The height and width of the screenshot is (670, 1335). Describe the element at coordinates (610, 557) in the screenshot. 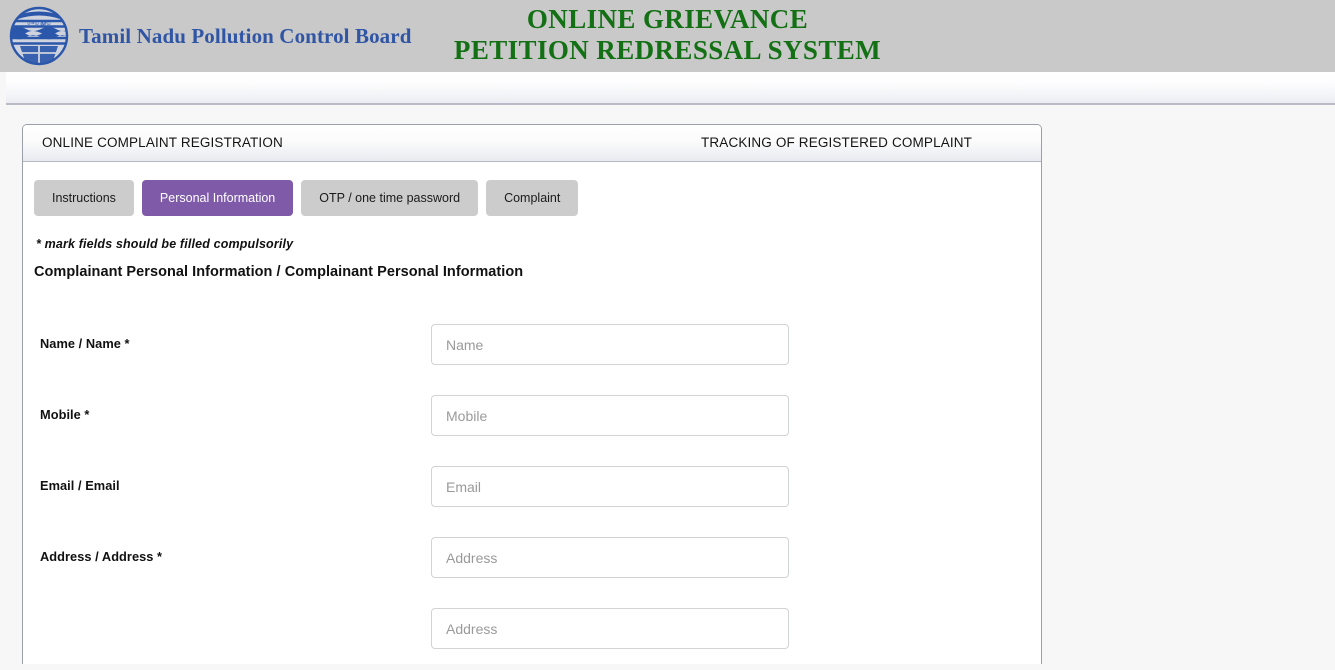

I see `address-line-1-input` at that location.